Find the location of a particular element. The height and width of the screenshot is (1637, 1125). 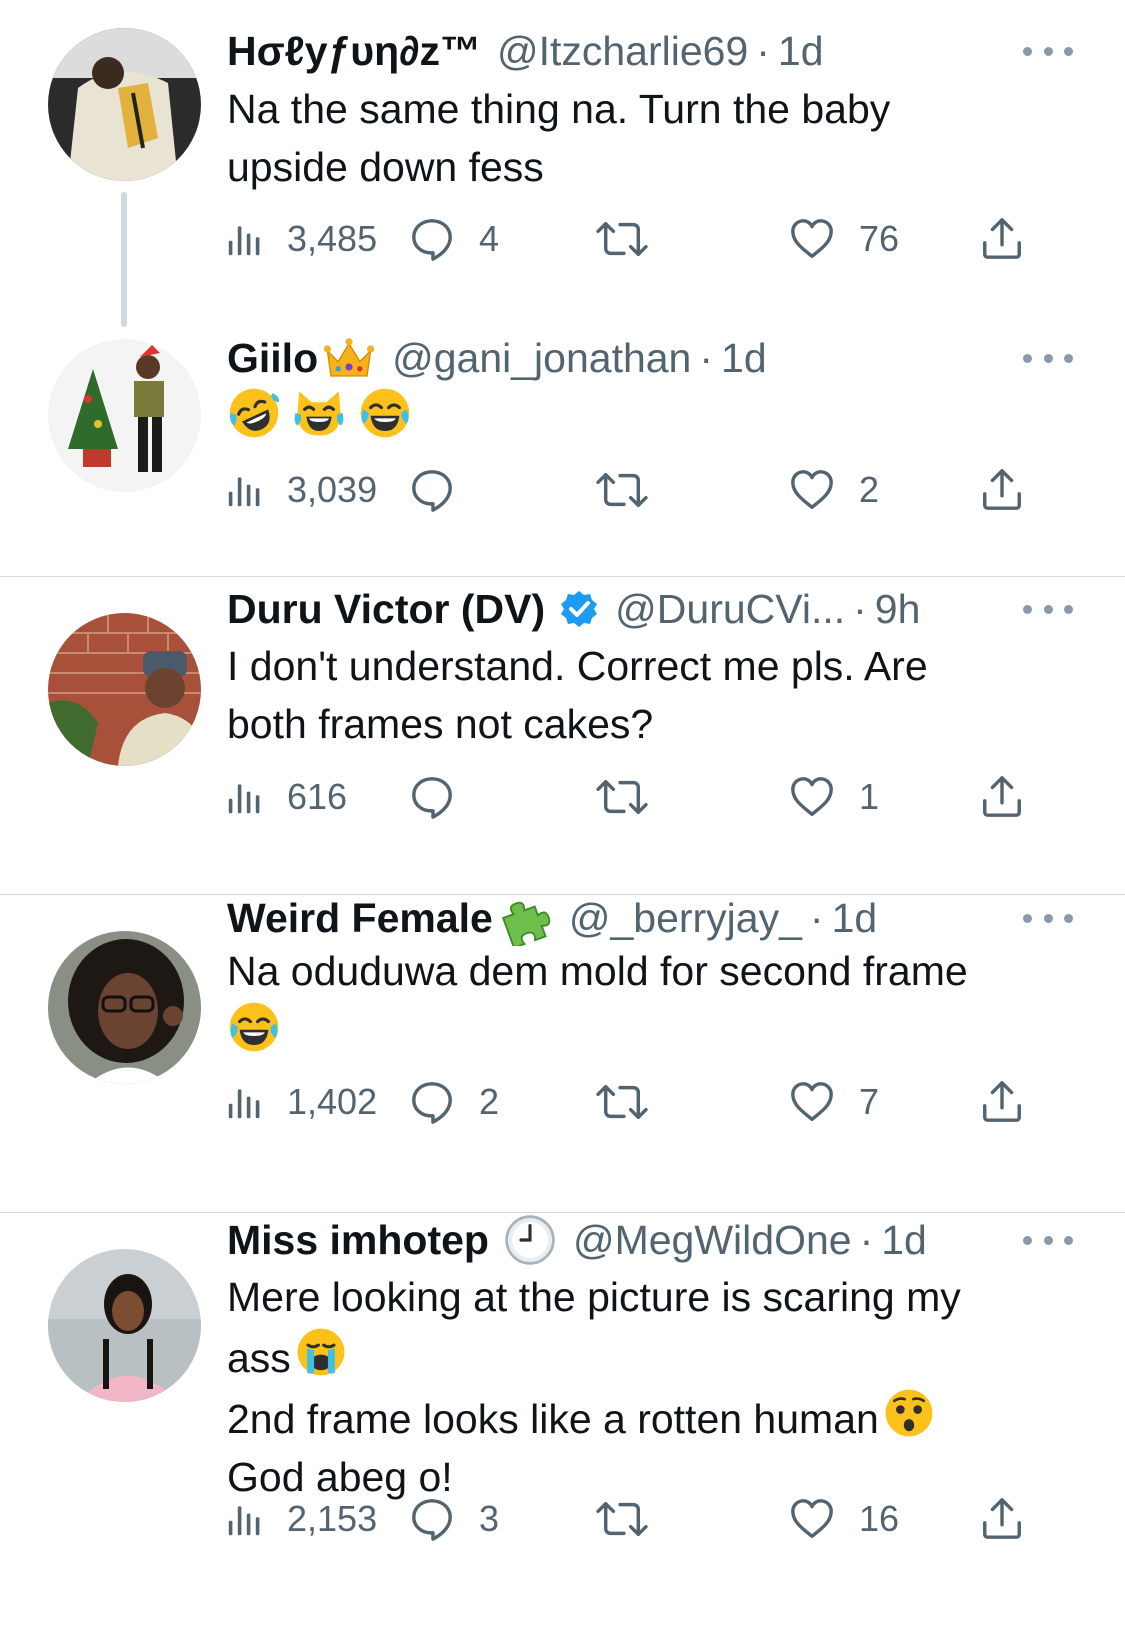

reply-button: 3 is located at coordinates (454, 1519).